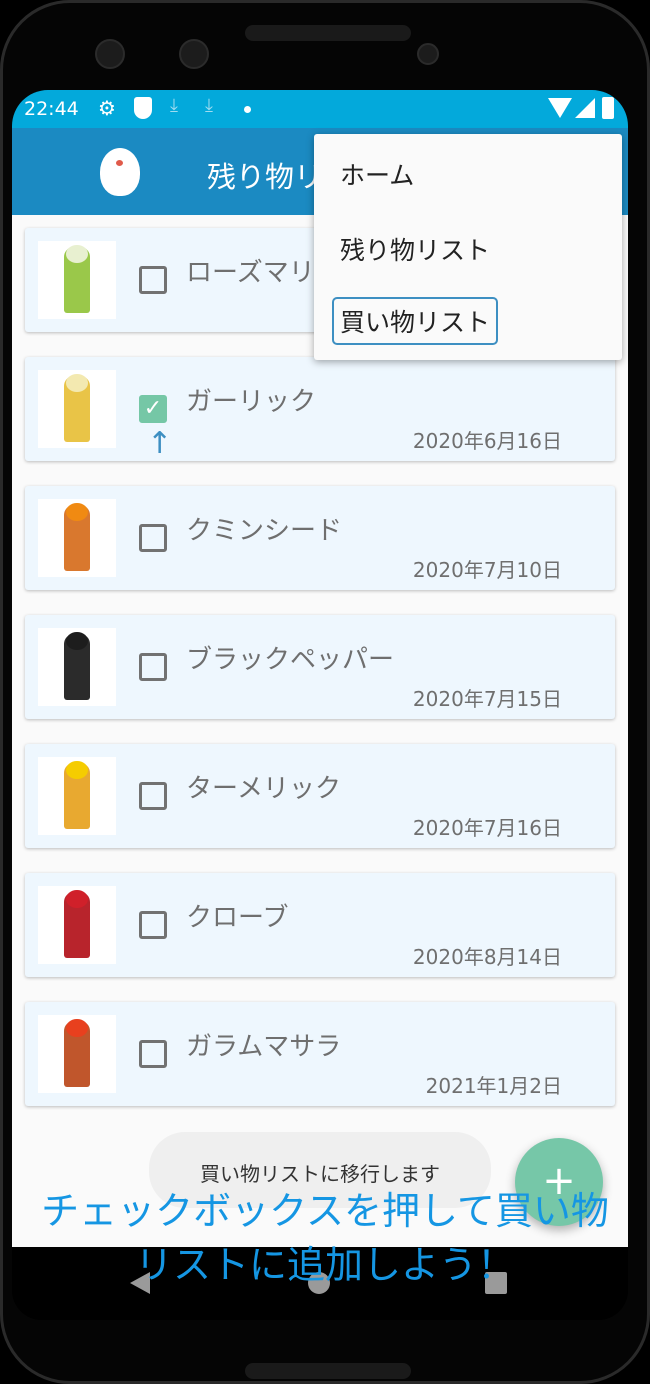  What do you see at coordinates (194, 54) in the screenshot?
I see `front-sensor` at bounding box center [194, 54].